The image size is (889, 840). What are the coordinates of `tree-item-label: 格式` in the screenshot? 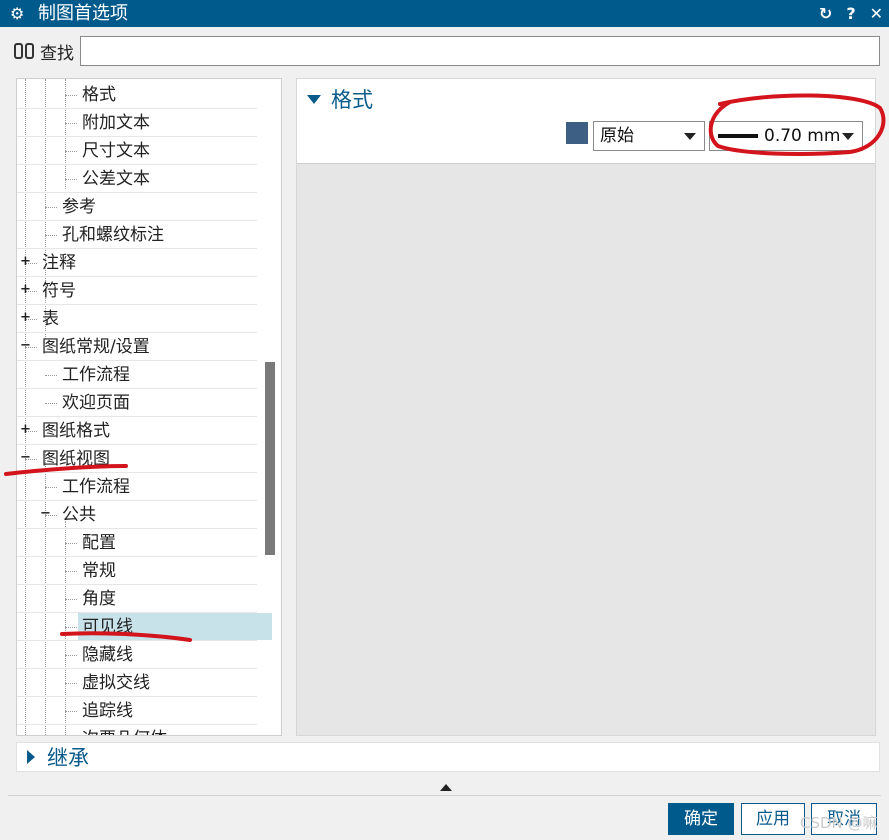 It's located at (99, 95).